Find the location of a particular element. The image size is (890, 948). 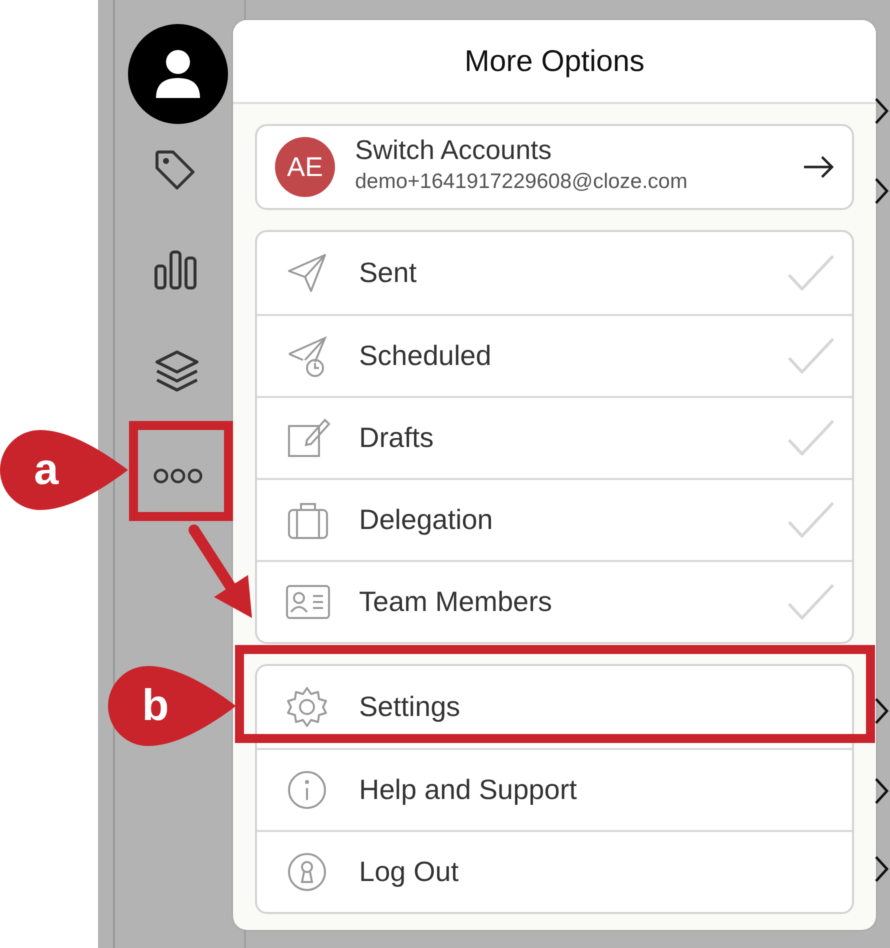

popup-title: More Options is located at coordinates (554, 62).